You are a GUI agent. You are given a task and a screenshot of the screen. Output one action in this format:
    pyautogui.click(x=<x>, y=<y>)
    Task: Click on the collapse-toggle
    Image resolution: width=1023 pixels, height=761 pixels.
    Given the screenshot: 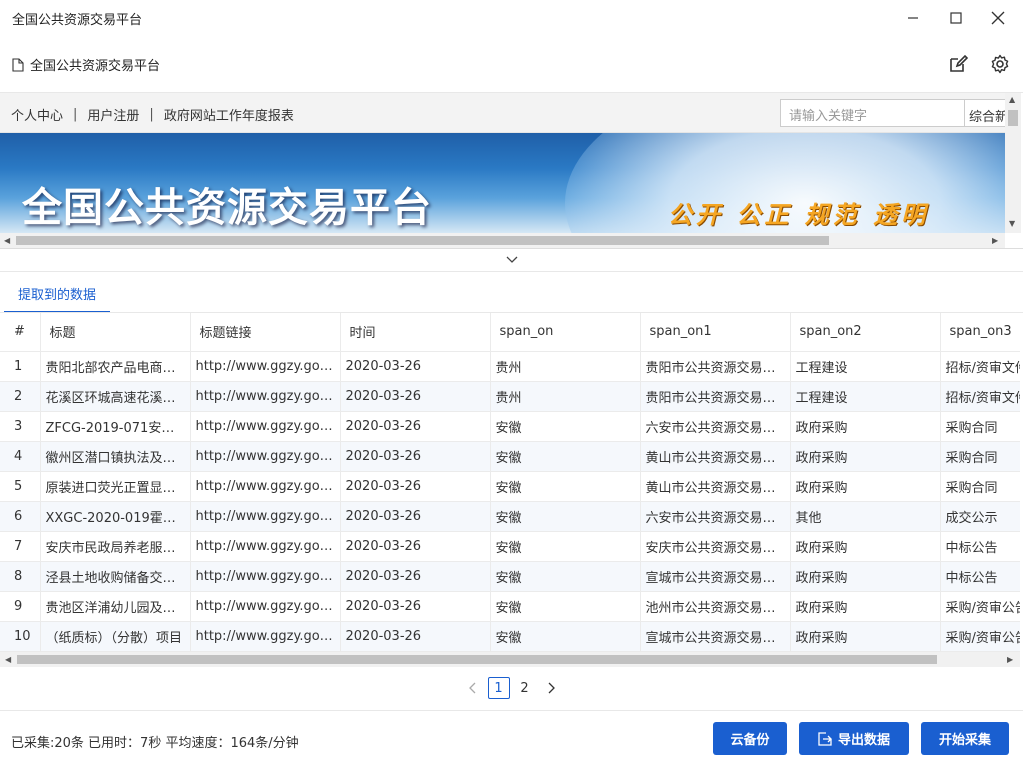 What is the action you would take?
    pyautogui.click(x=511, y=260)
    